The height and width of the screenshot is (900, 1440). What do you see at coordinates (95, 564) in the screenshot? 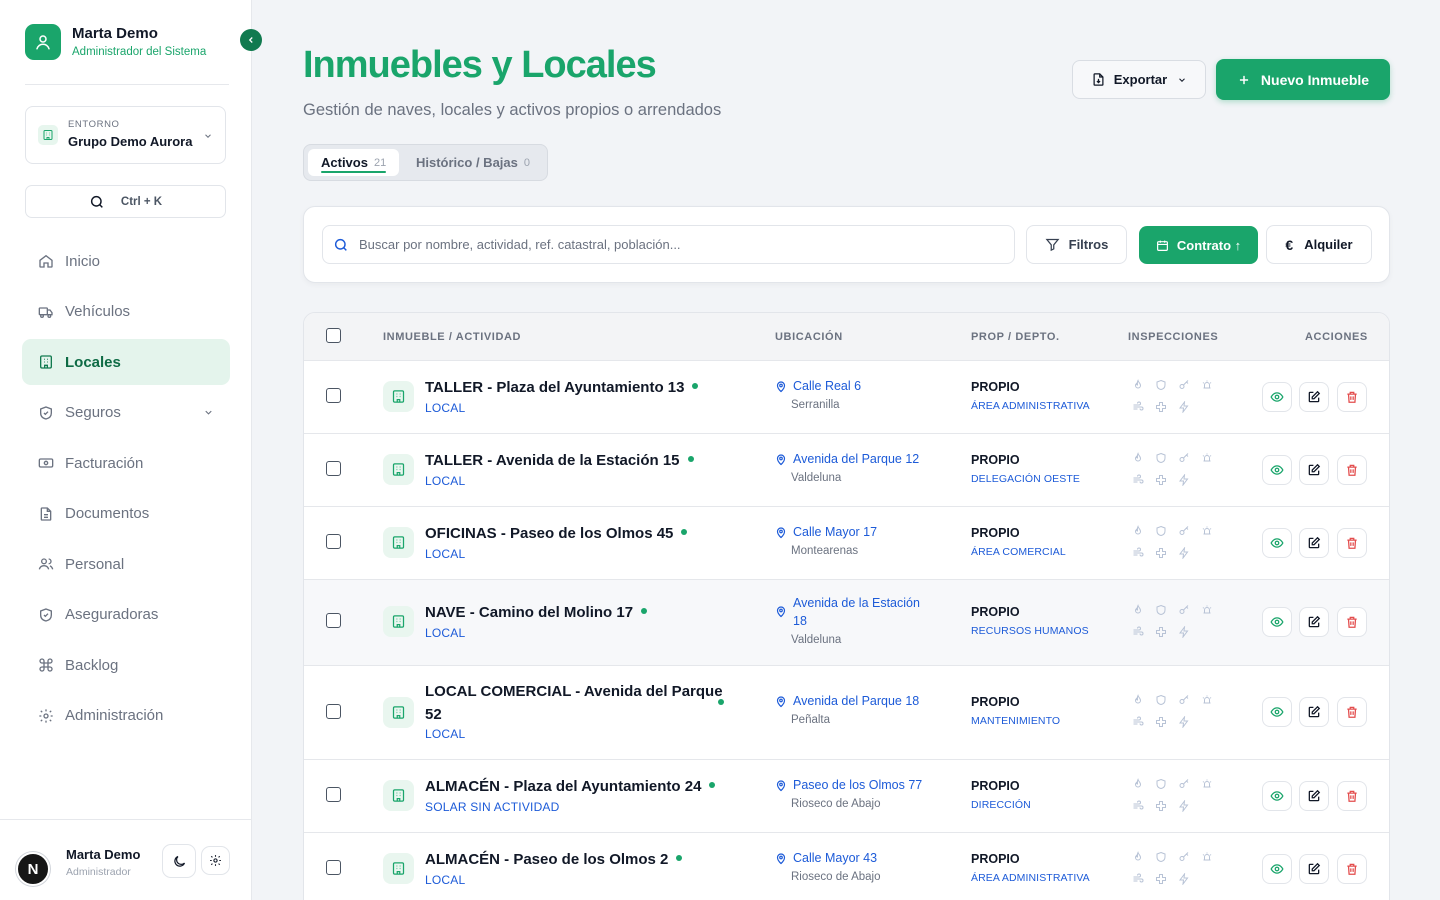
I see `sidebar-item-label: Personal` at bounding box center [95, 564].